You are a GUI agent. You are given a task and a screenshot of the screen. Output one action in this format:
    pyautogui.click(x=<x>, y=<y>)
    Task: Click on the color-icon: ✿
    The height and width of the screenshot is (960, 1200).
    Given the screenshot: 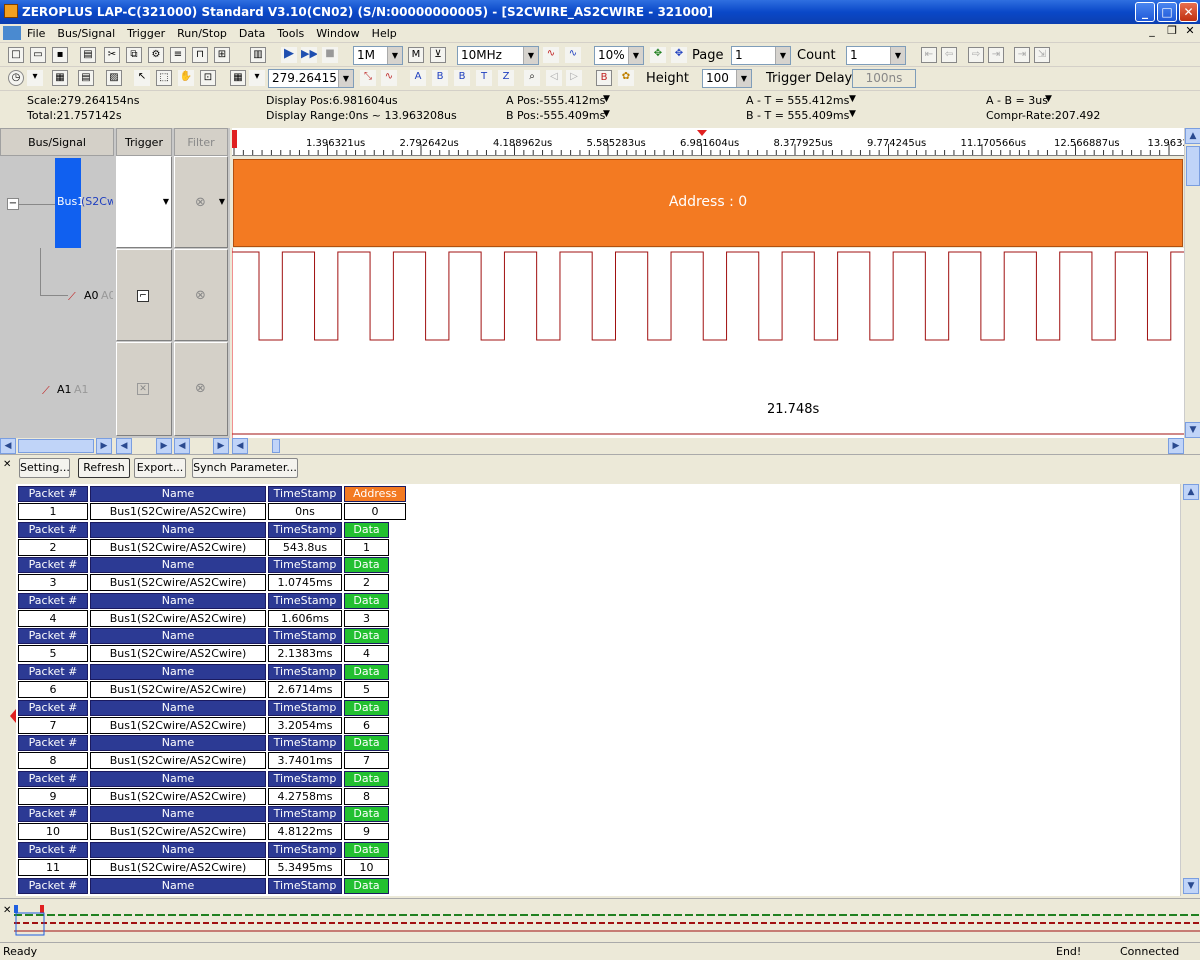 What is the action you would take?
    pyautogui.click(x=626, y=78)
    